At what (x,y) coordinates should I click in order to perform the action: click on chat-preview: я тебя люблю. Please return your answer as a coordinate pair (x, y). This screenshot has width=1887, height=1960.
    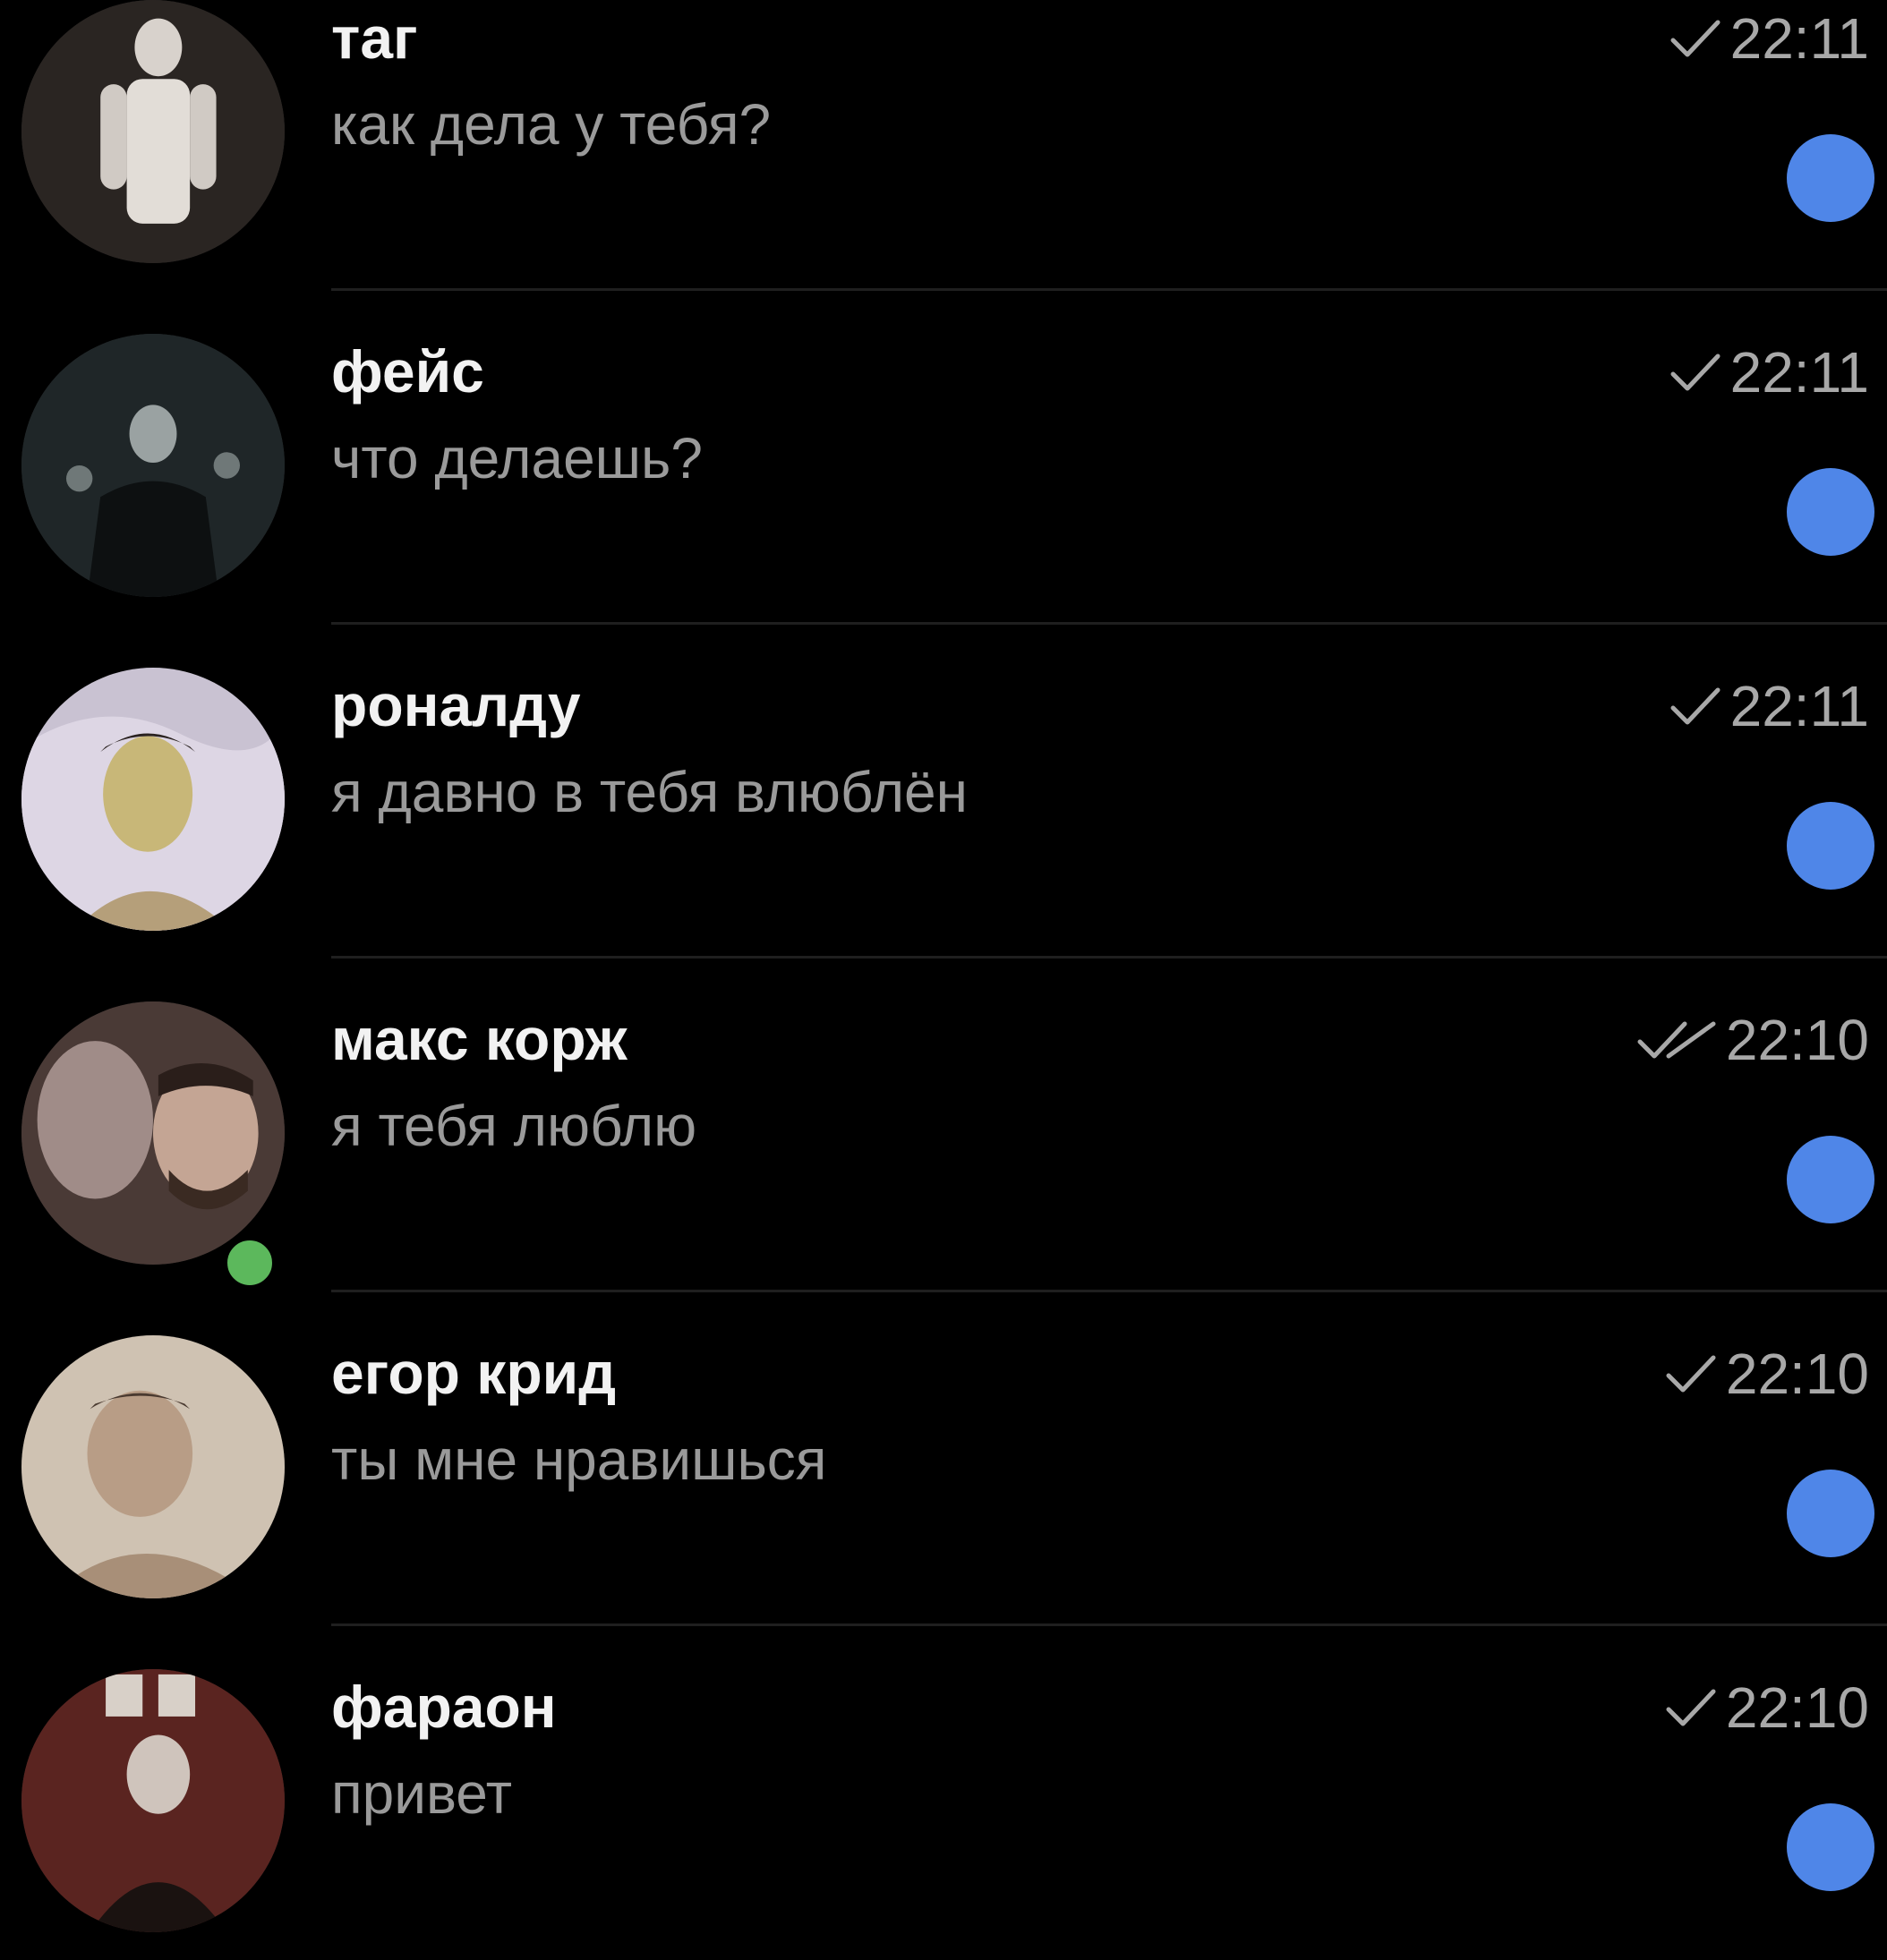
    Looking at the image, I should click on (514, 1126).